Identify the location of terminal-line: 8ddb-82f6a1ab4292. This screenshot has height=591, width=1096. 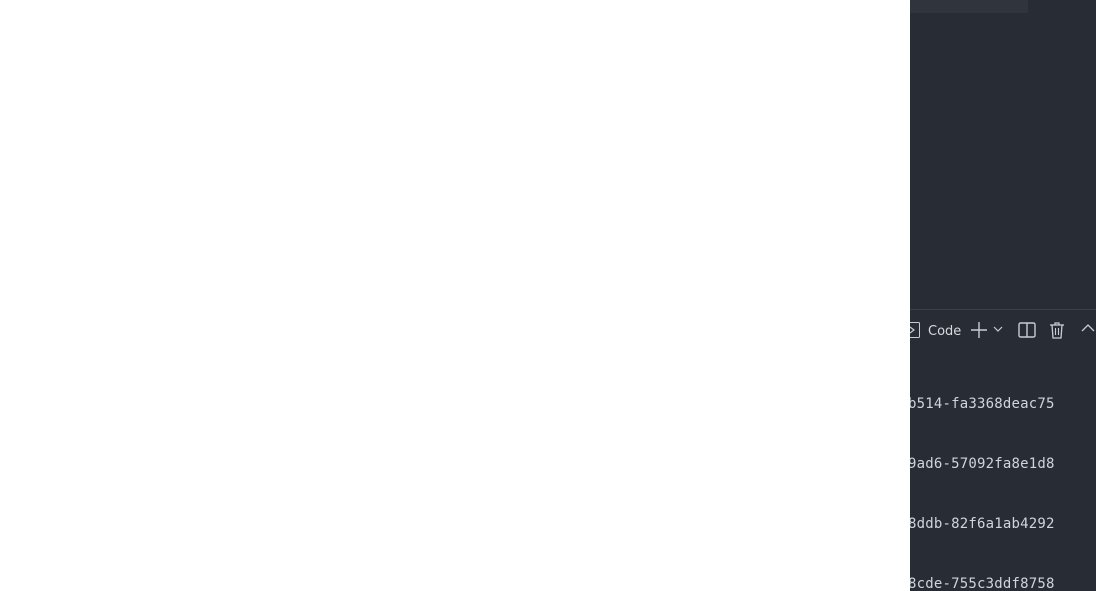
(982, 524).